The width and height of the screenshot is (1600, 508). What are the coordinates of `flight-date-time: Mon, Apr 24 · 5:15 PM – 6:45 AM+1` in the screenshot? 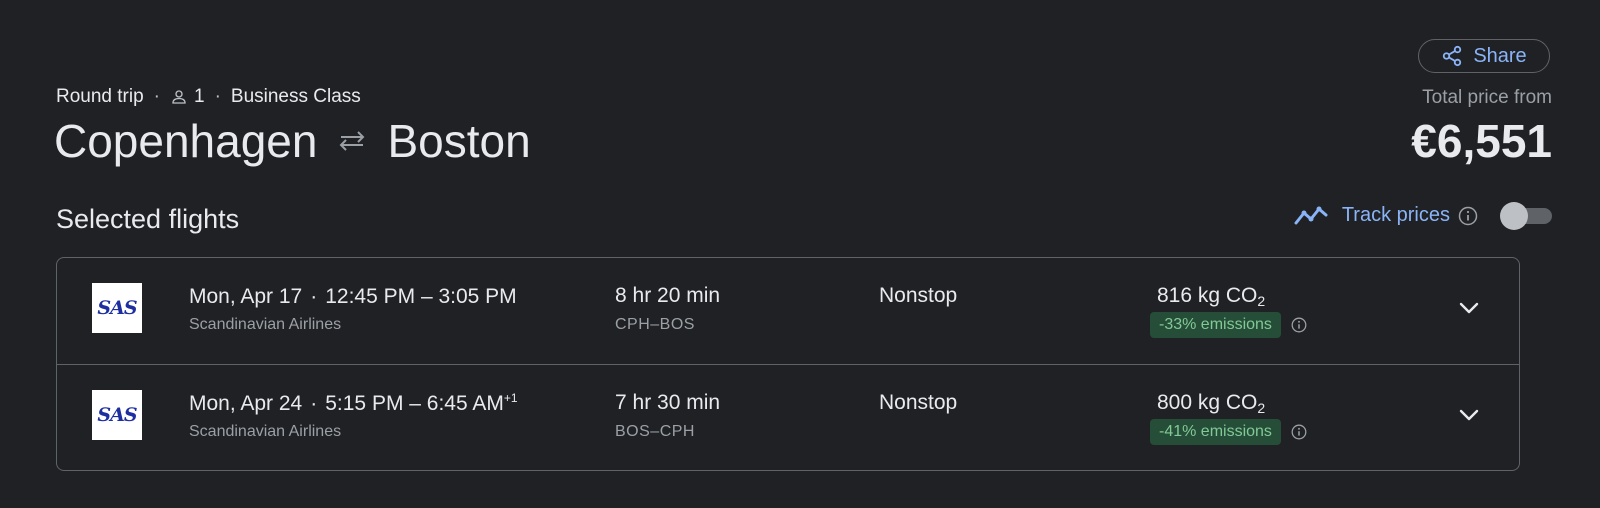 It's located at (353, 403).